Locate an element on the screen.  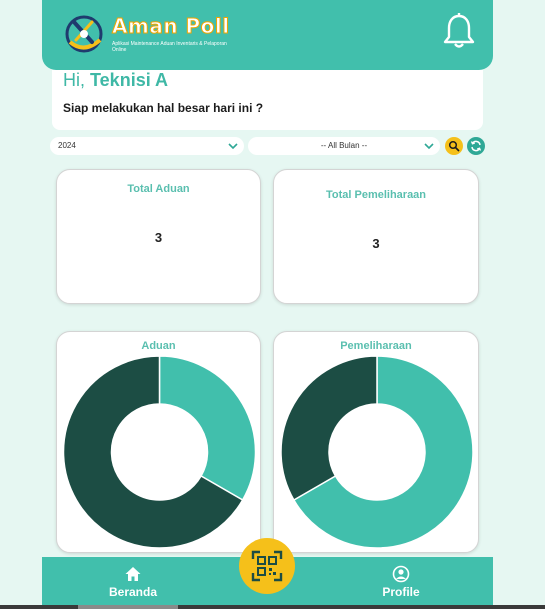
nav-profile: Profile is located at coordinates (401, 582).